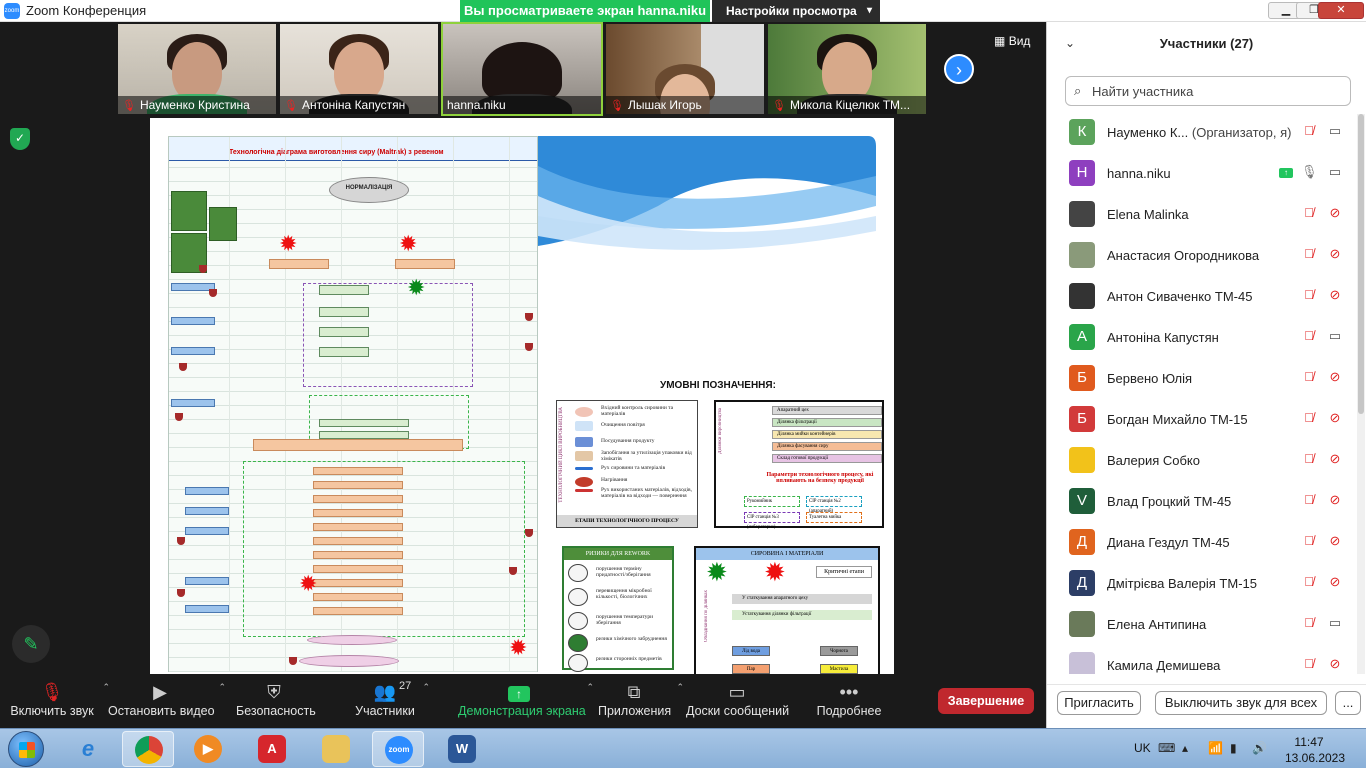 This screenshot has height=768, width=1366. I want to click on close-button: ✕, so click(1341, 10).